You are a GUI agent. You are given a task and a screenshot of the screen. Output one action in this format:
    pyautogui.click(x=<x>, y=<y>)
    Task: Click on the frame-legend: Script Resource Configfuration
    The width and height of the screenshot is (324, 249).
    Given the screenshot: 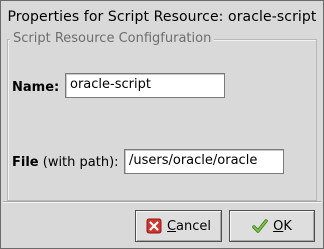 What is the action you would take?
    pyautogui.click(x=112, y=39)
    